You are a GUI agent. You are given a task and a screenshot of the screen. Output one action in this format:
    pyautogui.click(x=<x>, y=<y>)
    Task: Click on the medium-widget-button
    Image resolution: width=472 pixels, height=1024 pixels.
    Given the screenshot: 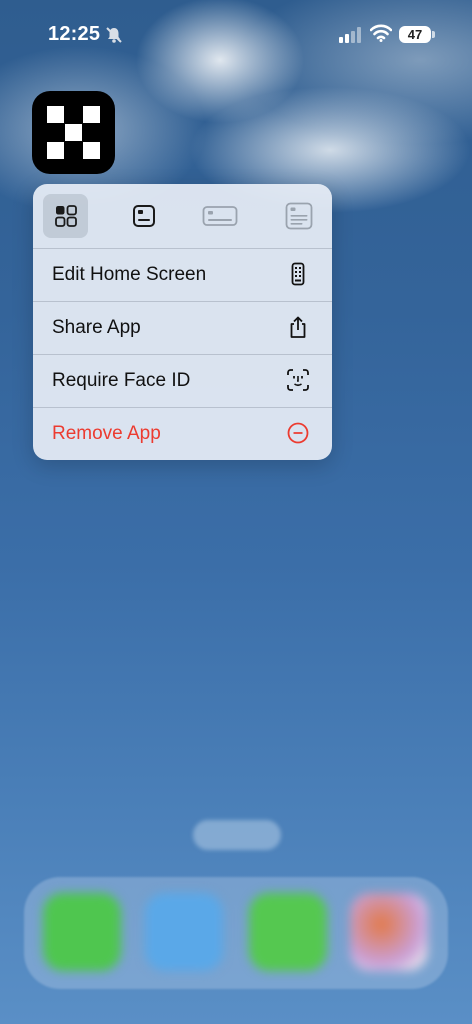 What is the action you would take?
    pyautogui.click(x=219, y=216)
    